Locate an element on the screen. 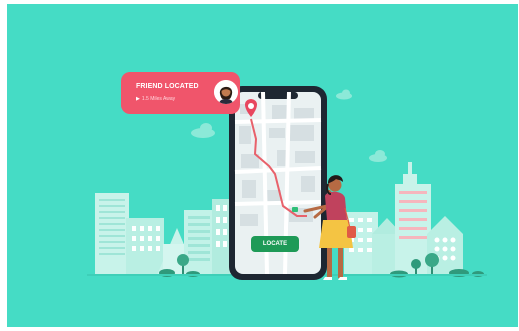 This screenshot has width=519, height=331. buildings-left is located at coordinates (163, 234).